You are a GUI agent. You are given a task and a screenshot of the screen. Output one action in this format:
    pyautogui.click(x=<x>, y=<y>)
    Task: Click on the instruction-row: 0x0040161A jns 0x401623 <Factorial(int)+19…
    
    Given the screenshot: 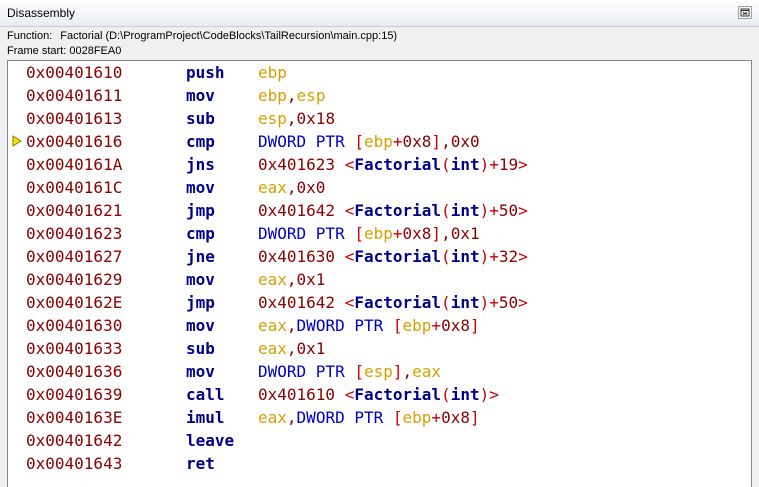 What is the action you would take?
    pyautogui.click(x=379, y=164)
    